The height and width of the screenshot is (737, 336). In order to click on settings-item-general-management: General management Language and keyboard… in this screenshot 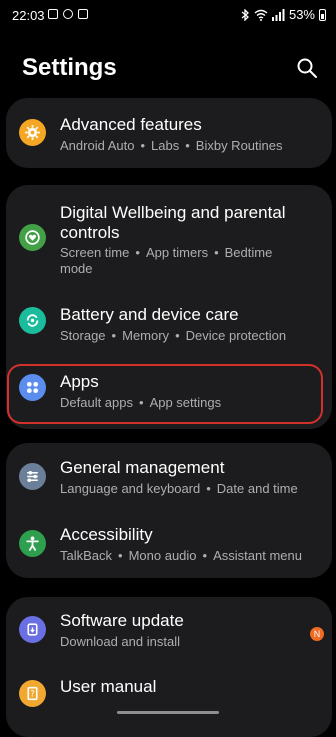, I will do `click(169, 476)`.